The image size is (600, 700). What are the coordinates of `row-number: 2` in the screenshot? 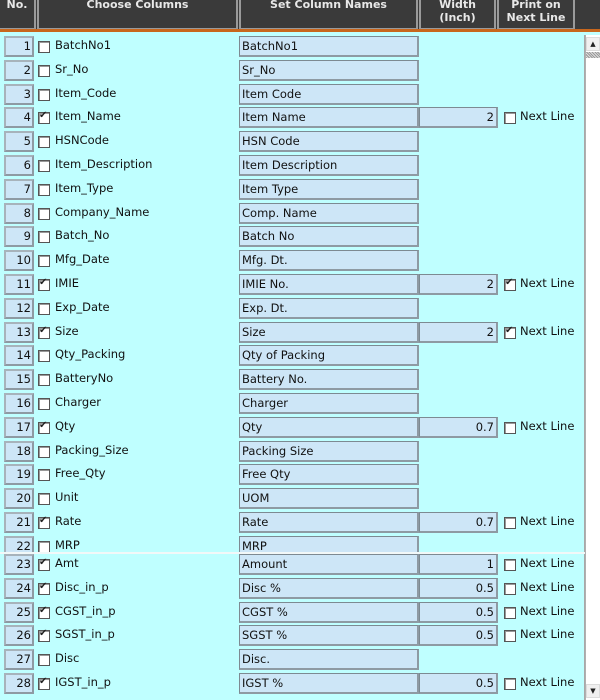 It's located at (19, 70).